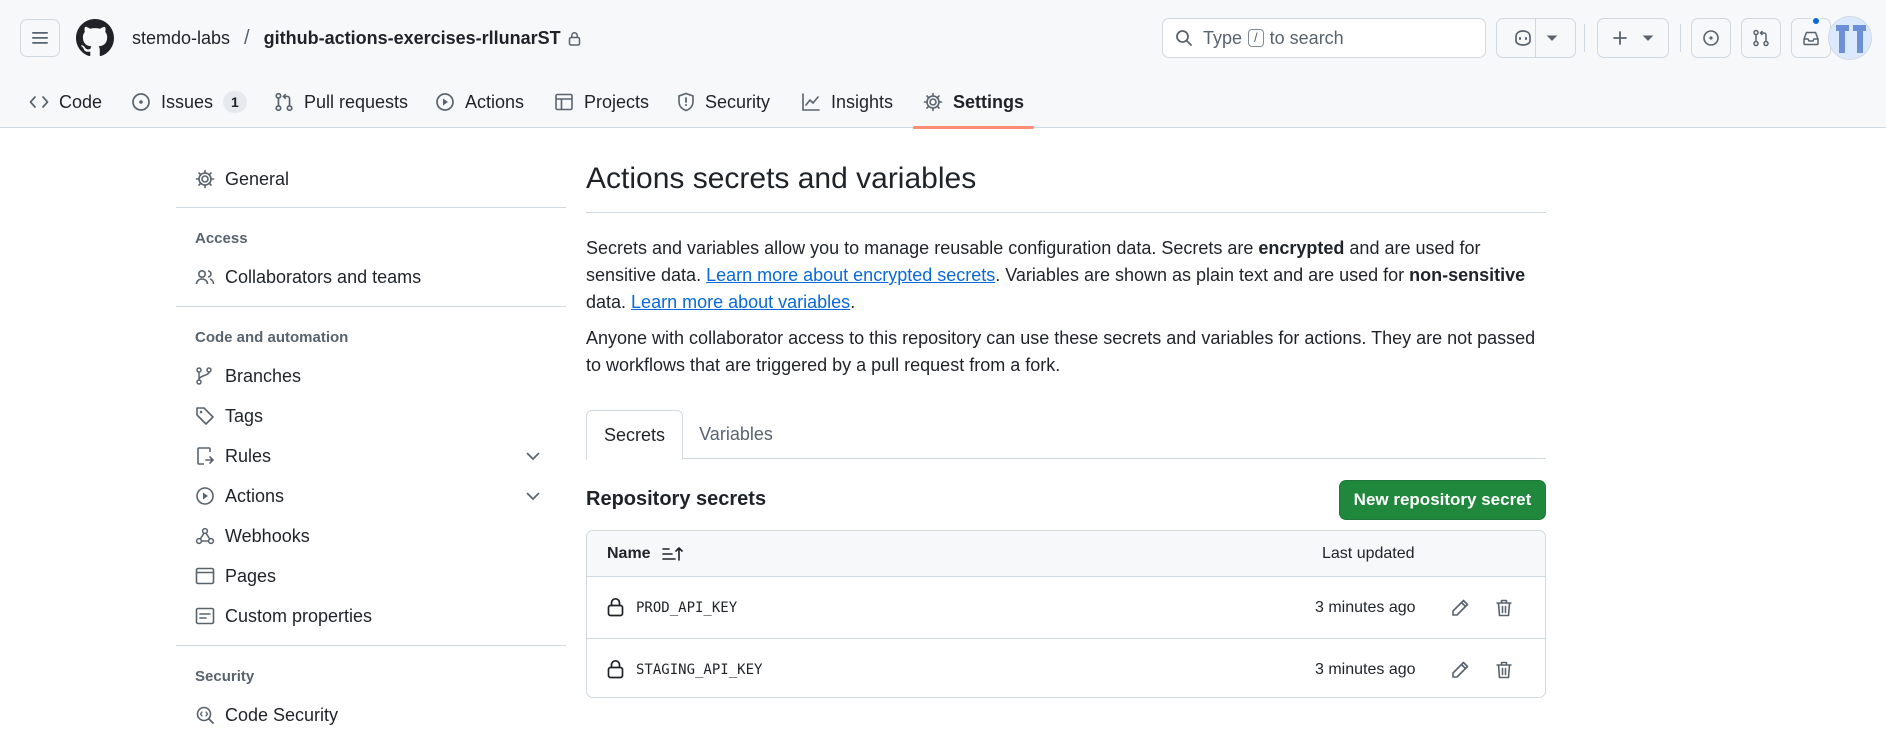 Image resolution: width=1886 pixels, height=734 pixels. I want to click on search-prefix: Type, so click(1223, 37).